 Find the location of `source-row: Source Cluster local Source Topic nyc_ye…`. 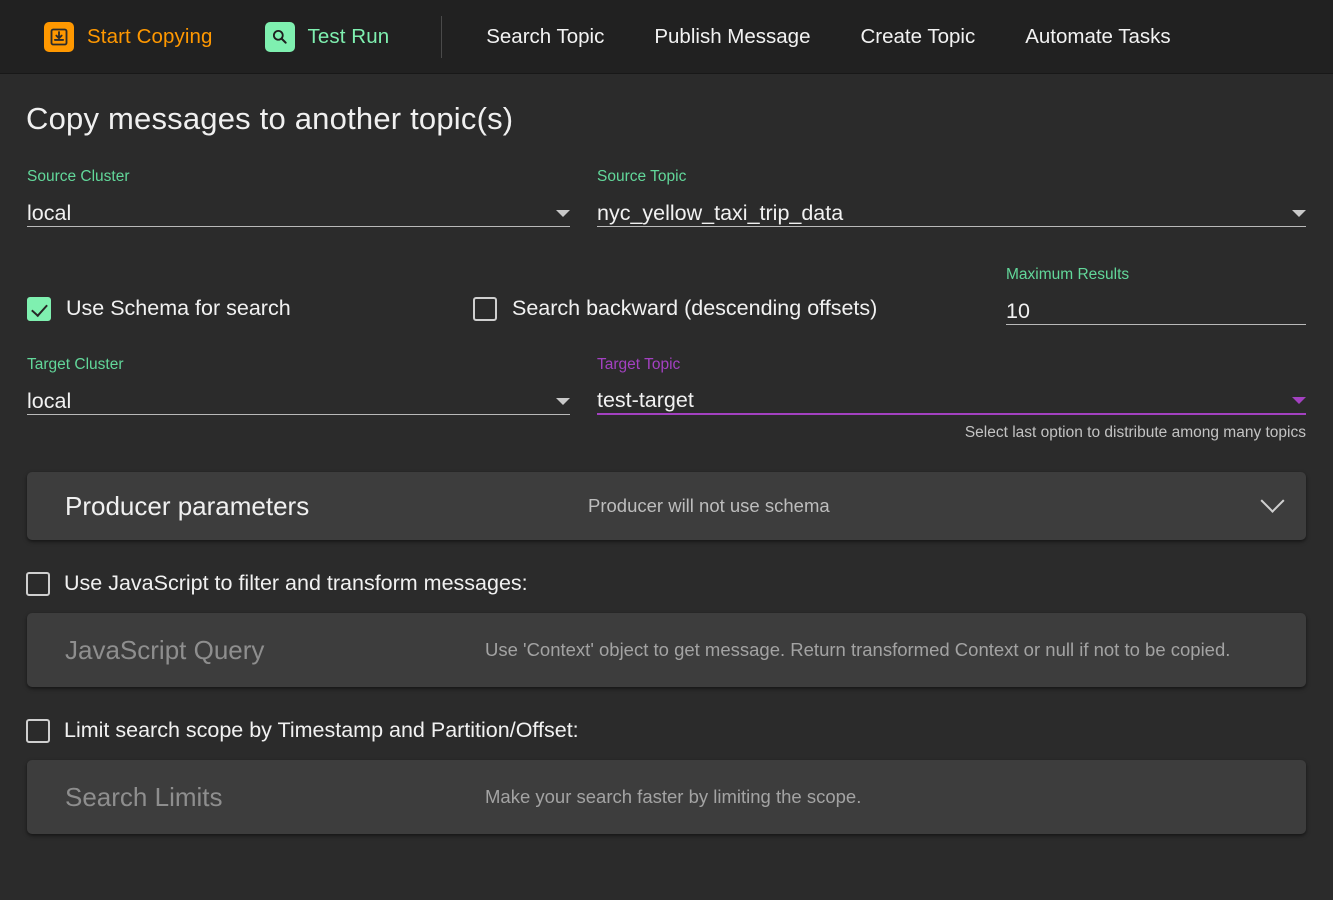

source-row: Source Cluster local Source Topic nyc_ye… is located at coordinates (666, 197).